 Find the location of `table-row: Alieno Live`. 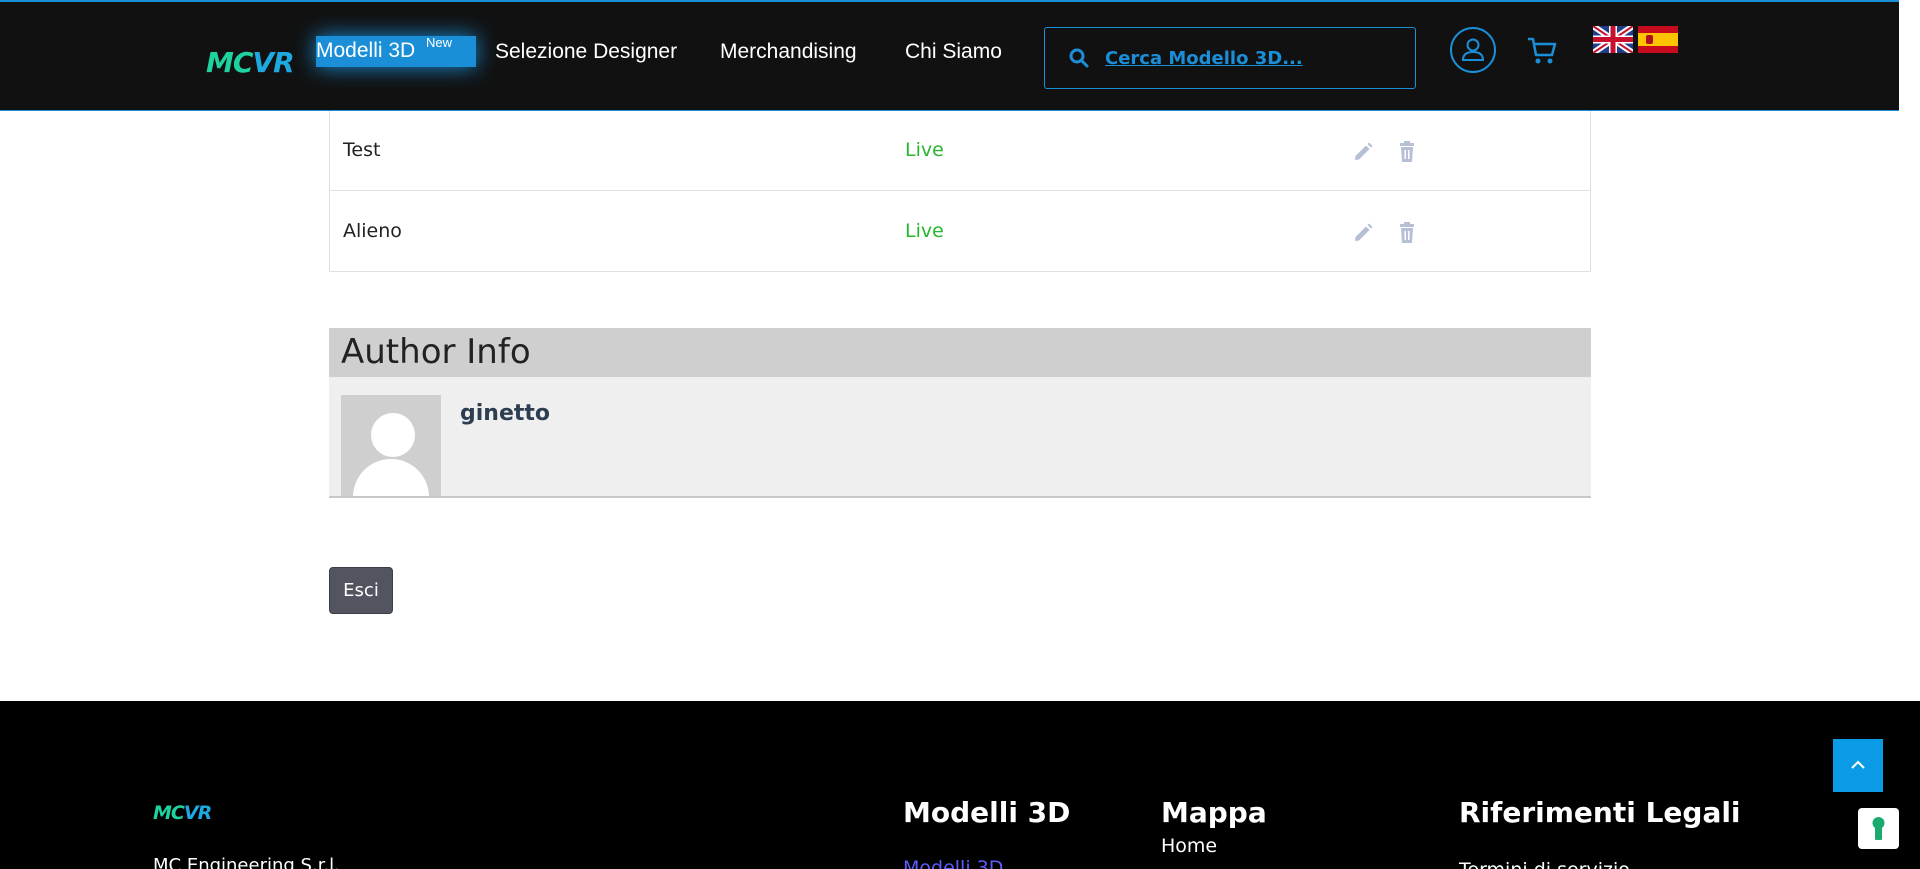

table-row: Alieno Live is located at coordinates (960, 232).